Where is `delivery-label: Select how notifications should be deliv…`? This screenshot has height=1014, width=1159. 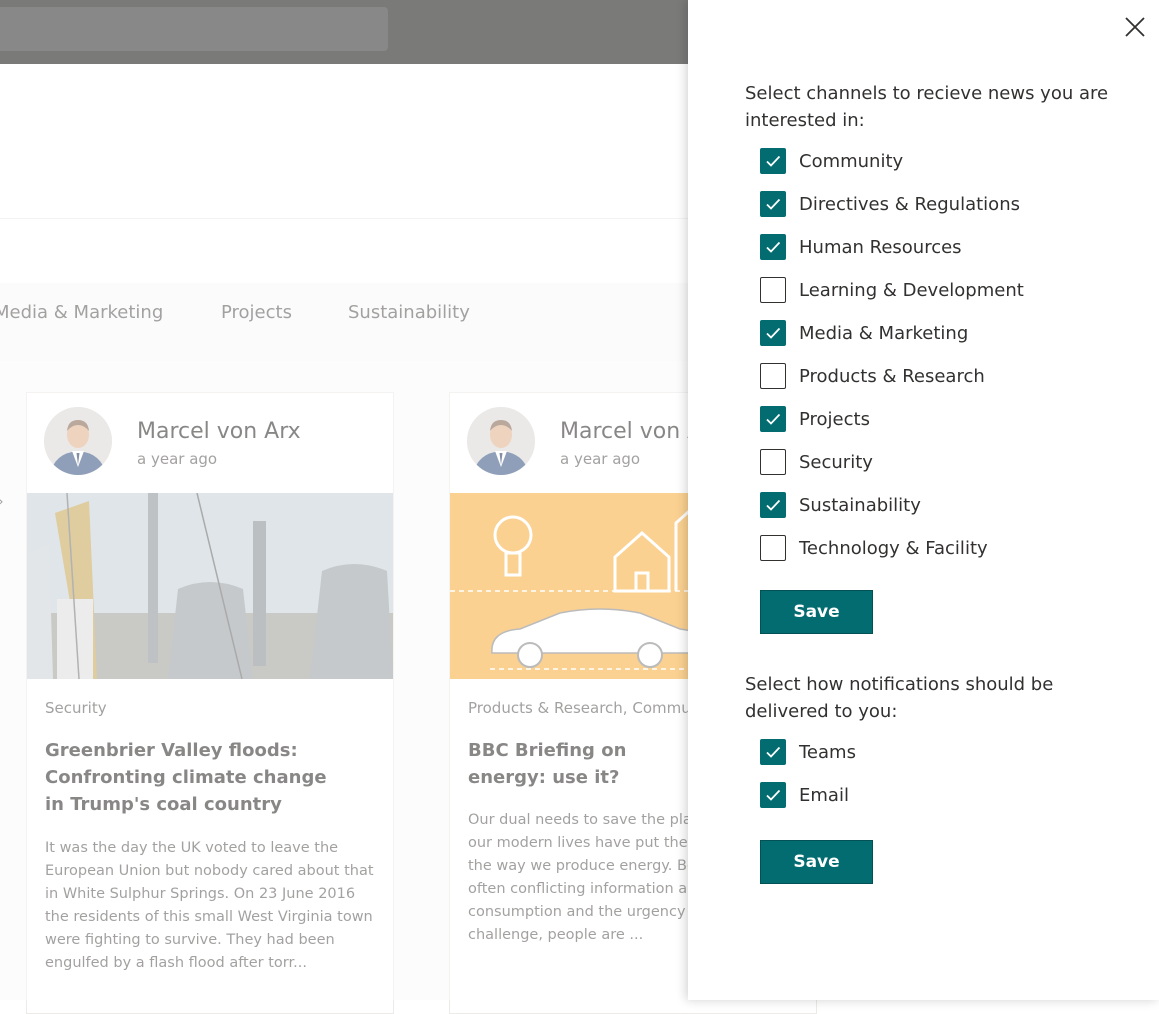
delivery-label: Select how notifications should be deliv… is located at coordinates (899, 698).